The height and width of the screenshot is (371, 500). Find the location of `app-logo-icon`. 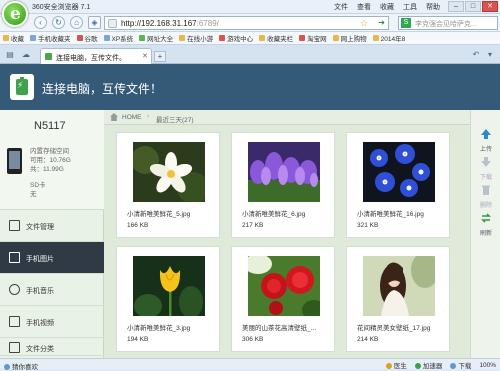

app-logo-icon is located at coordinates (22, 87).